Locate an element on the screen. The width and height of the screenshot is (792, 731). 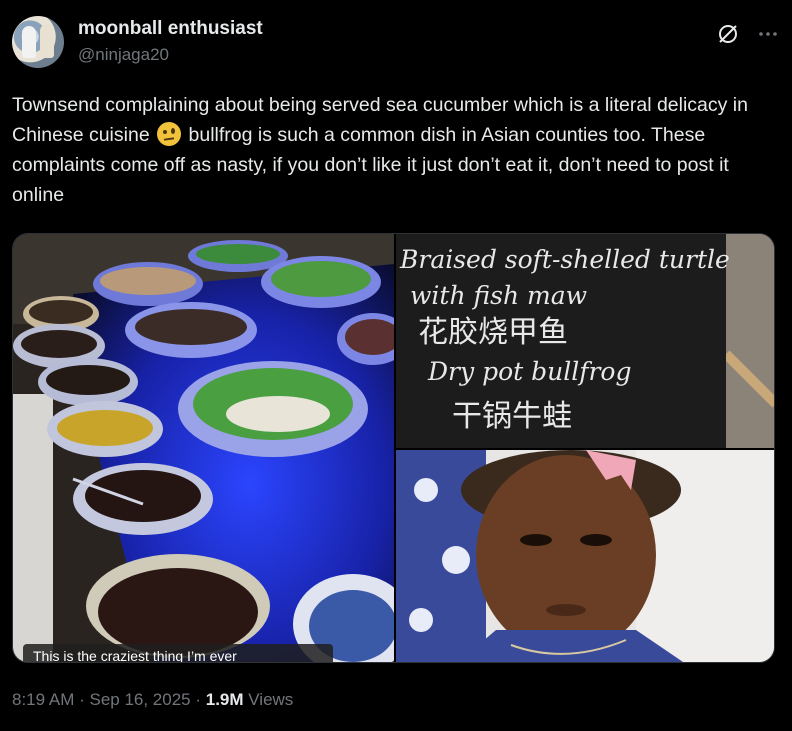
video-caption: This is the craziest thing I’m ever is located at coordinates (178, 653).